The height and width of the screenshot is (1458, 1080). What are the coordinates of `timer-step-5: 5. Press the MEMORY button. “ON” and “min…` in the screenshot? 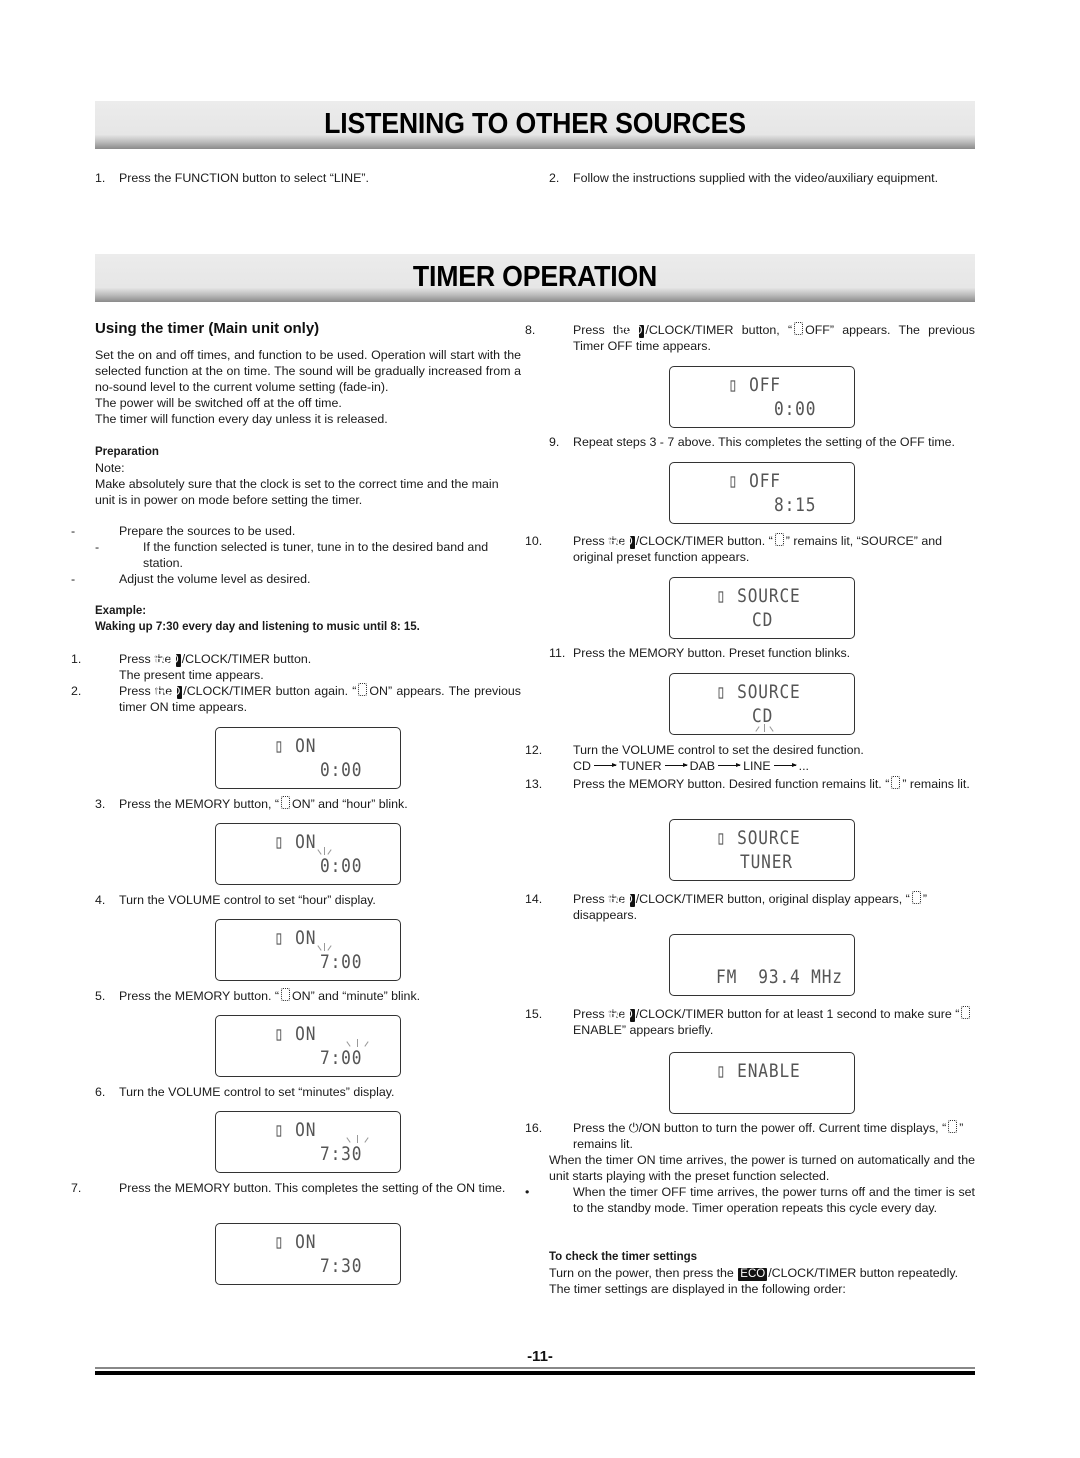 It's located at (258, 995).